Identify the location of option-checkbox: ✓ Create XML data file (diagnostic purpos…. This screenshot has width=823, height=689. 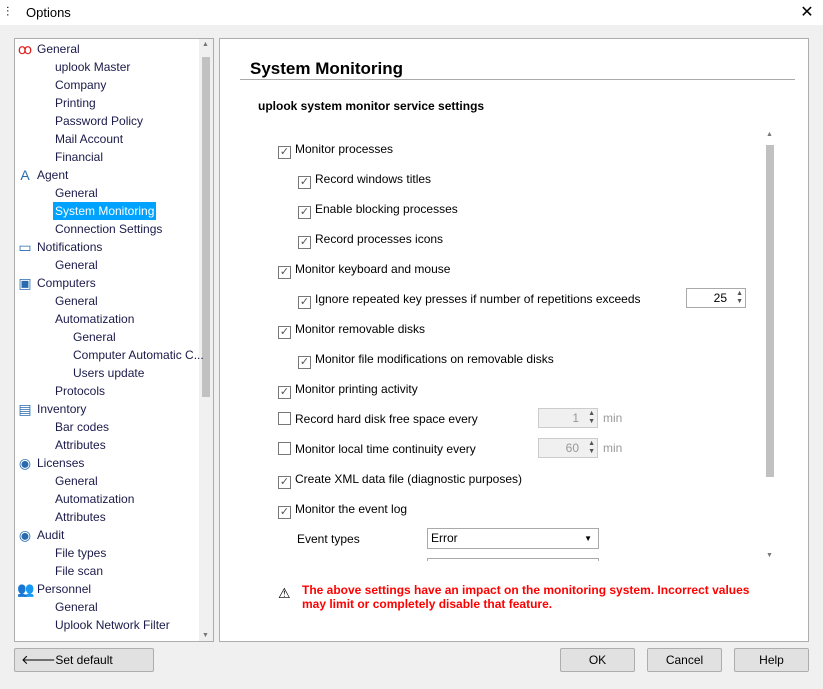
(400, 480).